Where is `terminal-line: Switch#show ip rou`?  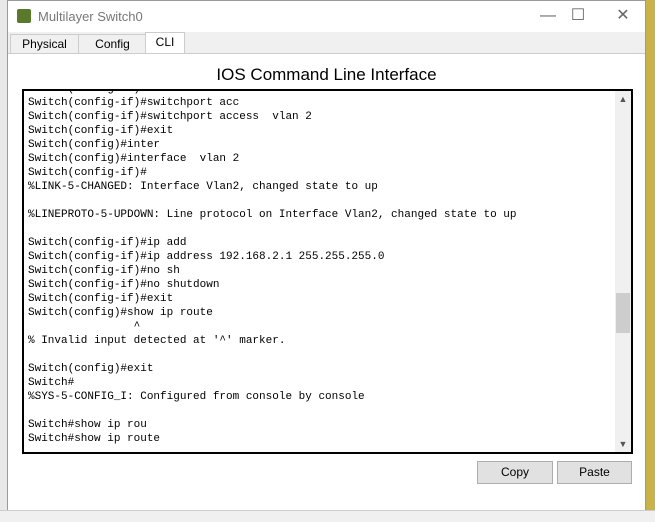 terminal-line: Switch#show ip rou is located at coordinates (87, 425).